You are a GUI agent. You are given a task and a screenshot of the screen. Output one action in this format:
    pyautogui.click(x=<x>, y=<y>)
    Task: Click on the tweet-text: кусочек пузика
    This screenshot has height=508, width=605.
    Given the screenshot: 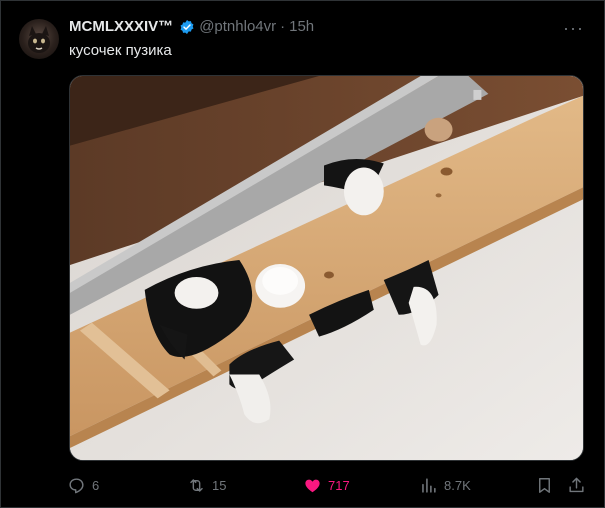 What is the action you would take?
    pyautogui.click(x=120, y=50)
    